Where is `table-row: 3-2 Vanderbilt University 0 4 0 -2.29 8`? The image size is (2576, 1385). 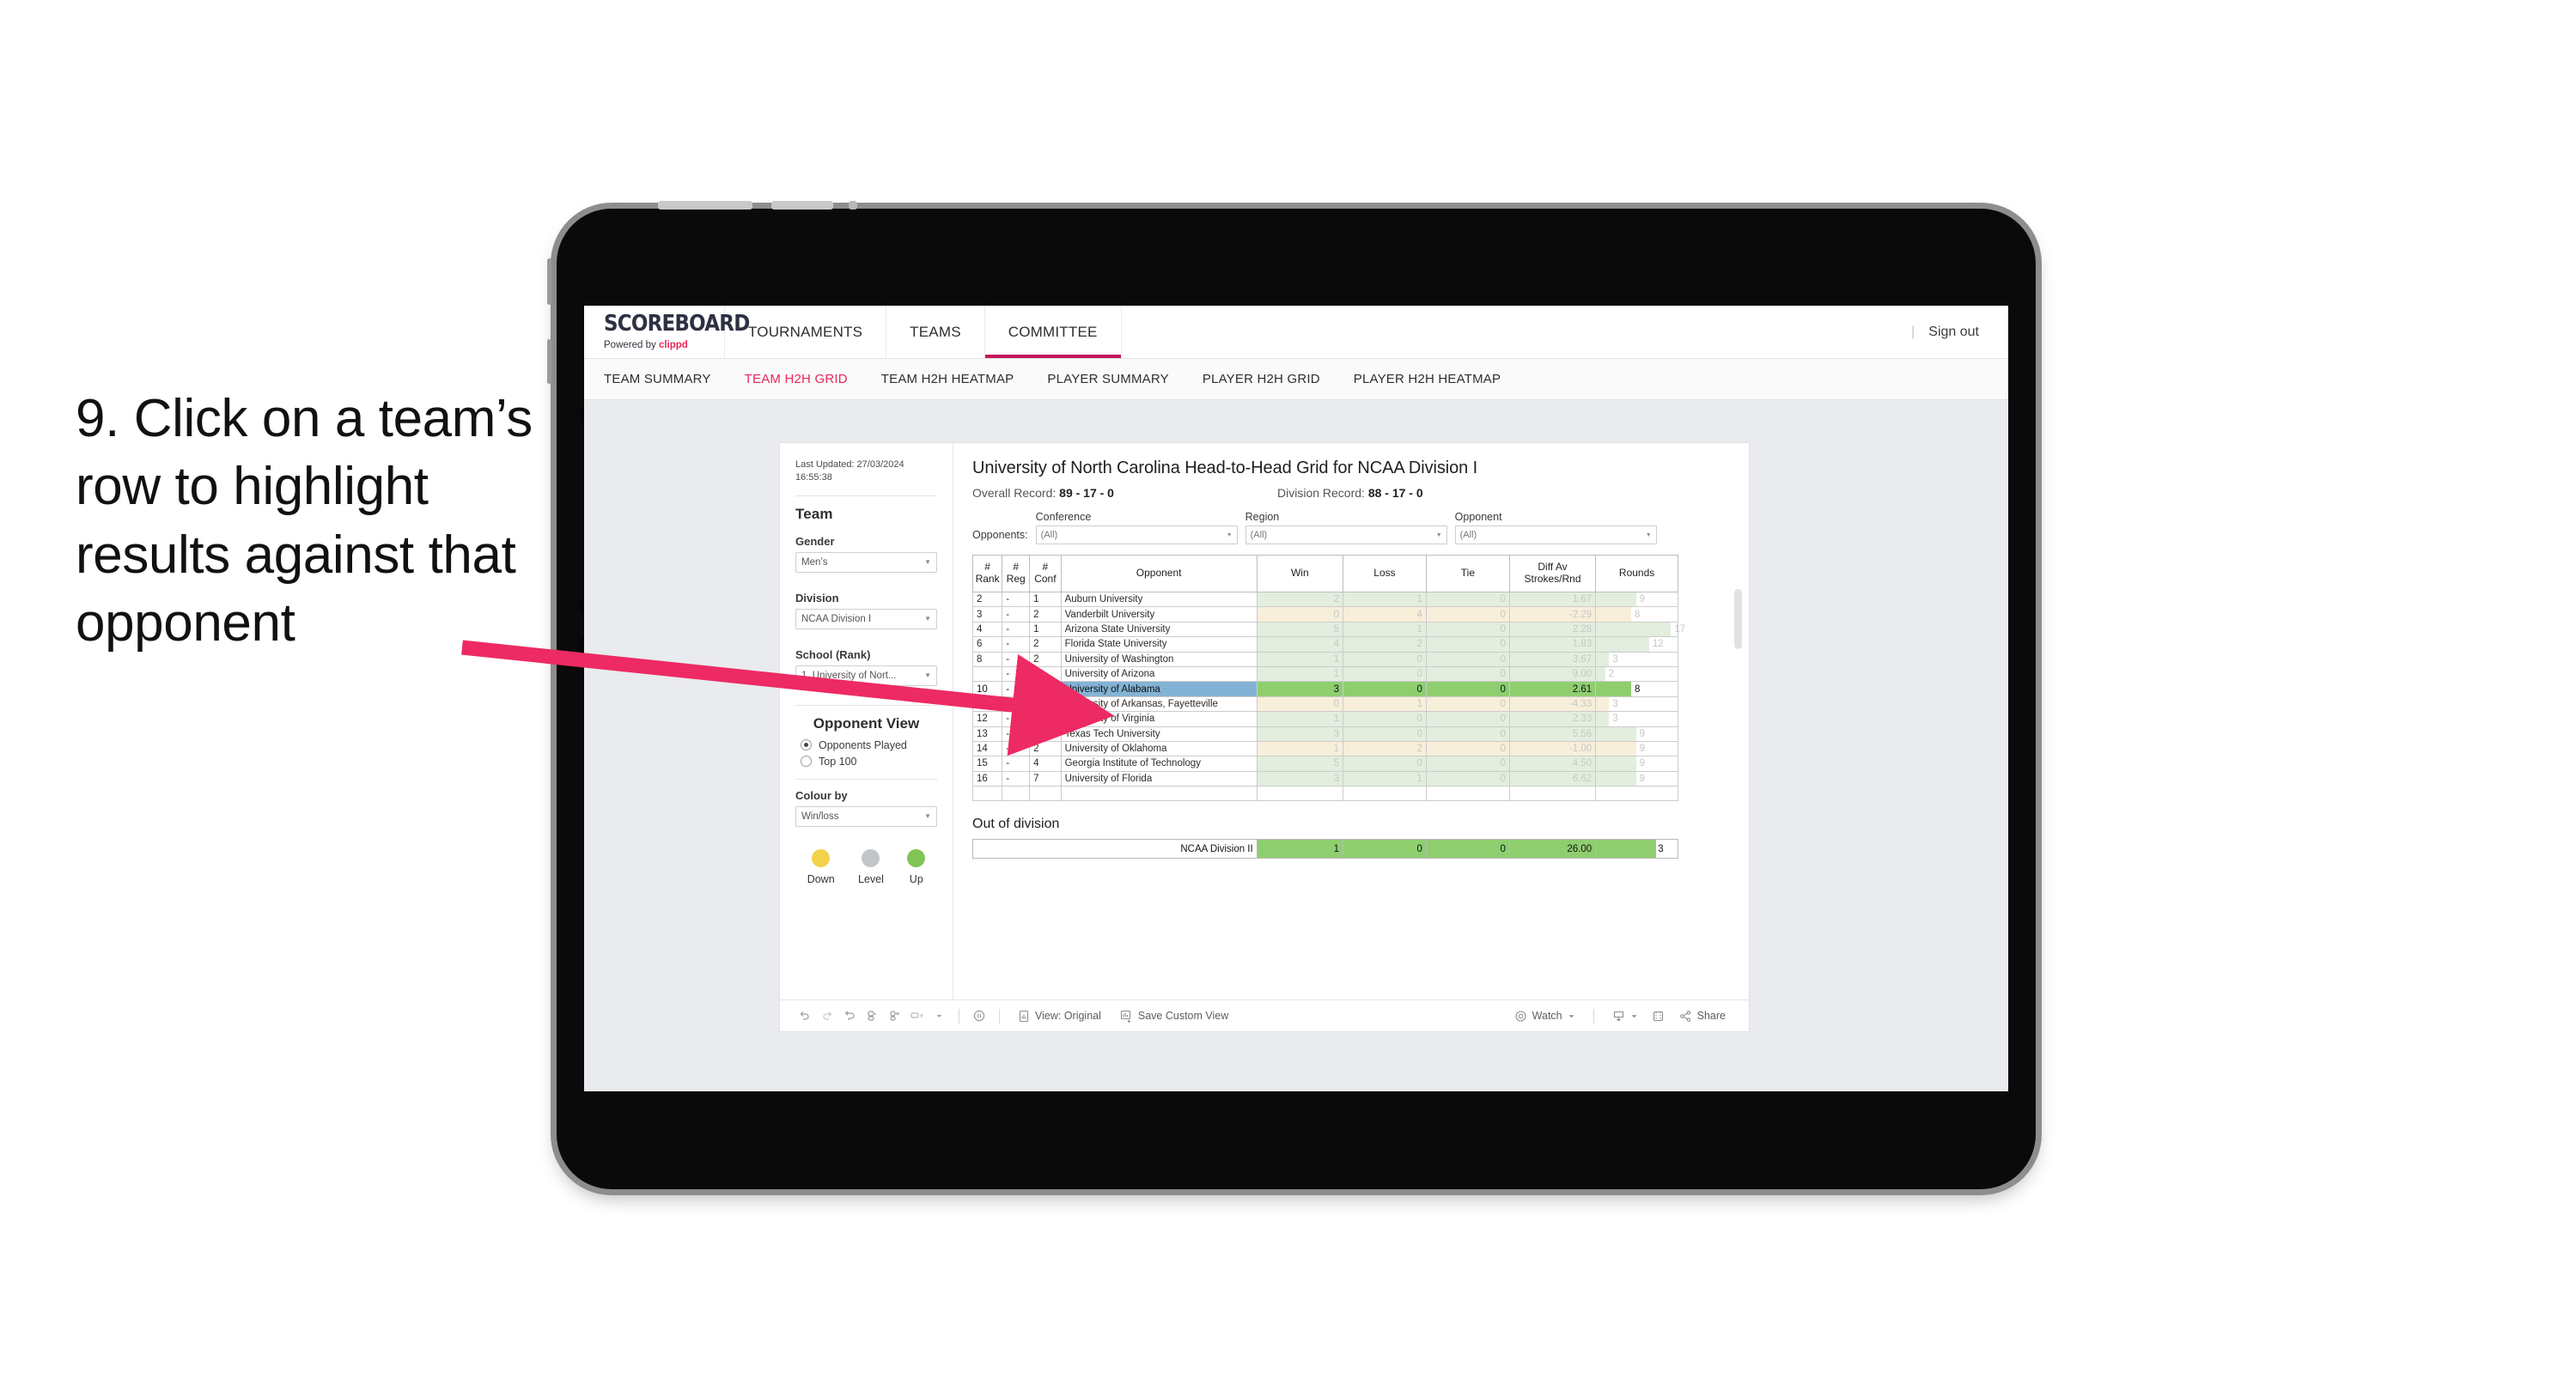
table-row: 3-2 Vanderbilt University 0 4 0 -2.29 8 is located at coordinates (1324, 614).